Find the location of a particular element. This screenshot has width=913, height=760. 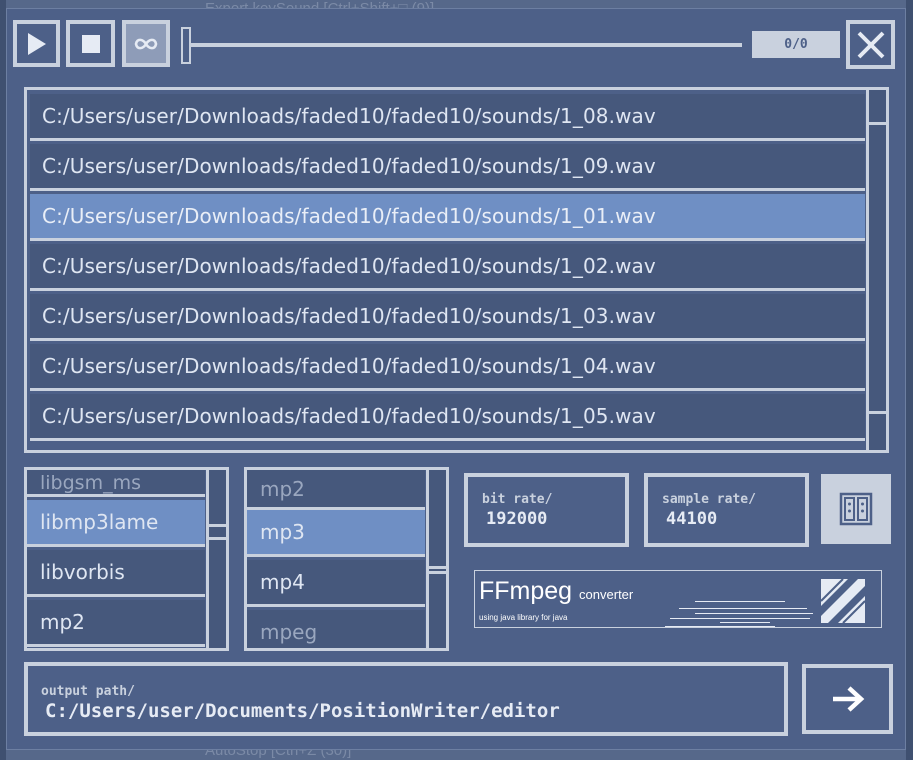

arrow-right-icon is located at coordinates (848, 699).